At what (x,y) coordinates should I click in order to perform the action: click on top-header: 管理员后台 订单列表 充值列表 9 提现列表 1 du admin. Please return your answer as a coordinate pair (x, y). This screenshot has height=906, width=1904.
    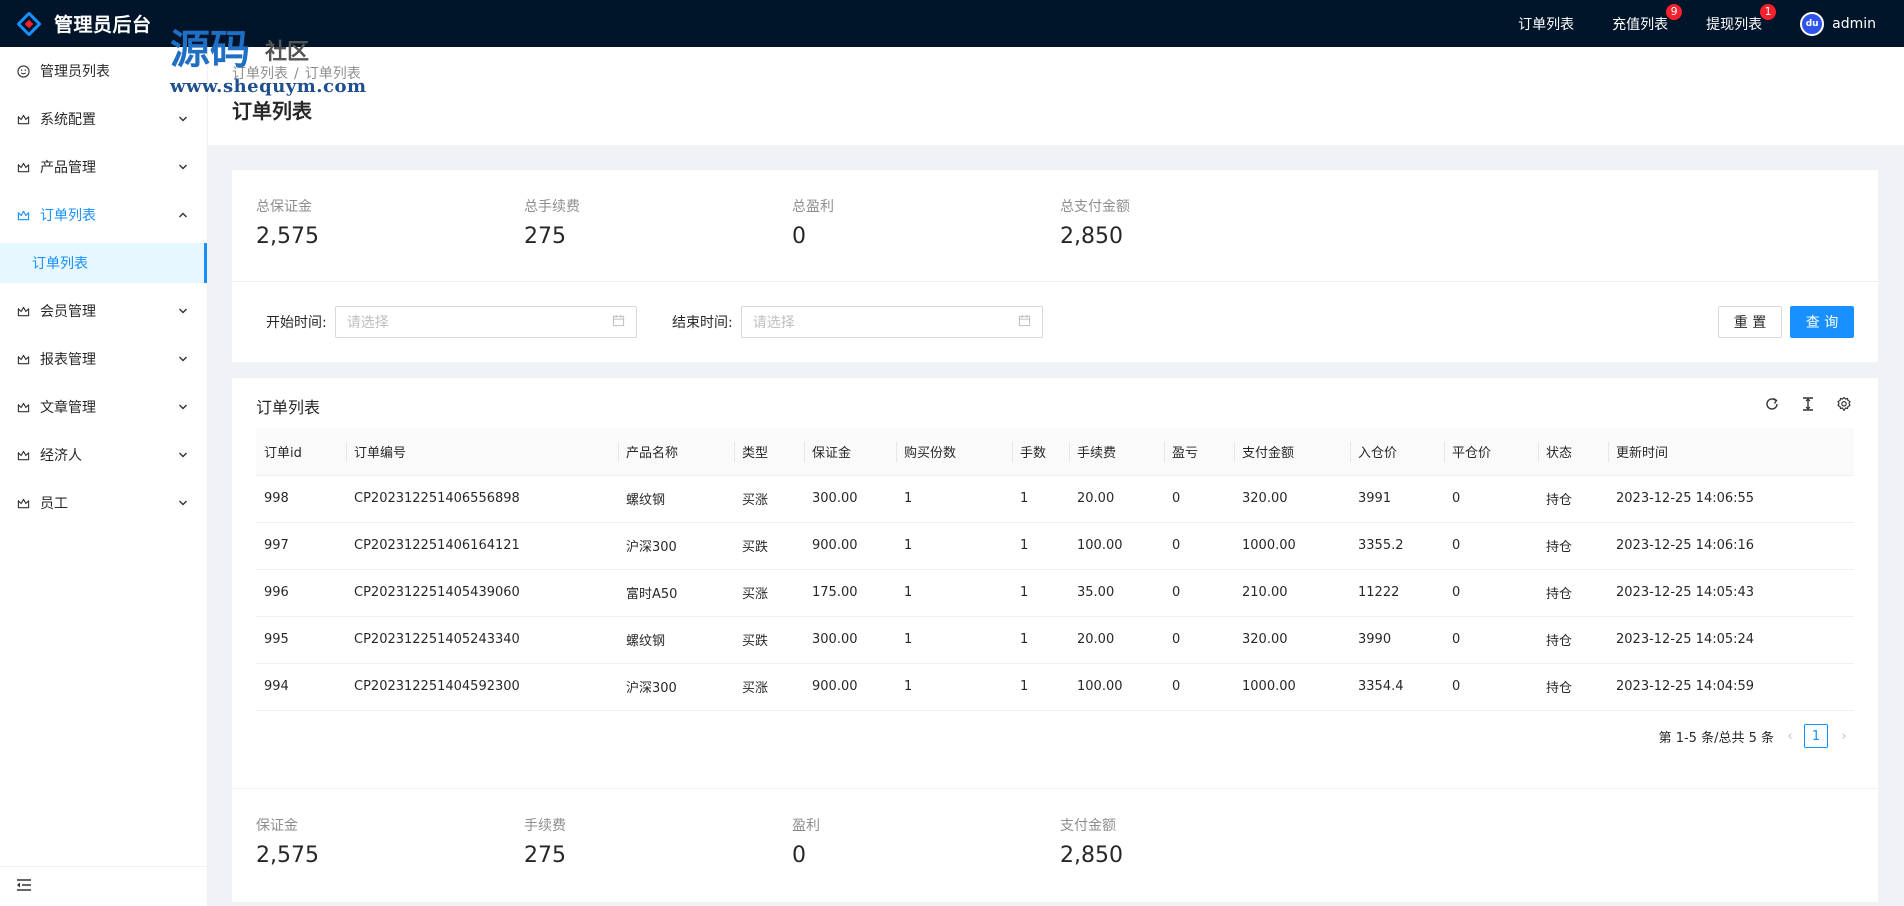
    Looking at the image, I should click on (952, 23).